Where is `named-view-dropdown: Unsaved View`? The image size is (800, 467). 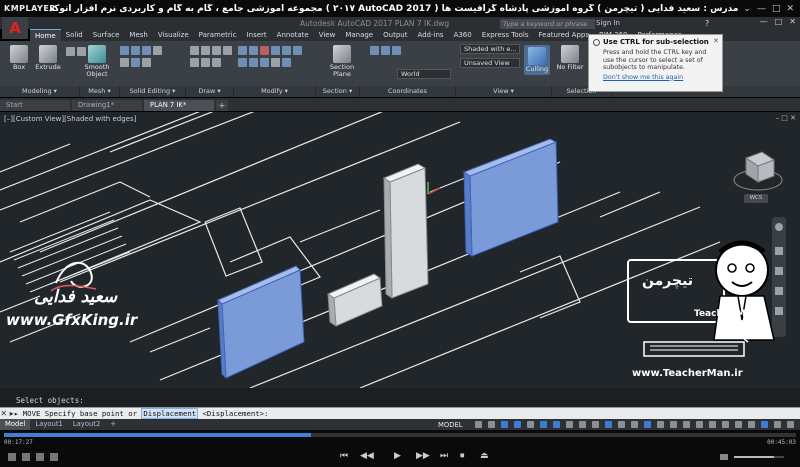
named-view-dropdown: Unsaved View is located at coordinates (490, 63).